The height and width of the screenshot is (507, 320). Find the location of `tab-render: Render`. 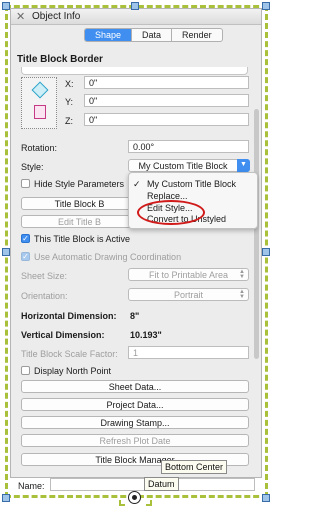

tab-render: Render is located at coordinates (197, 35).